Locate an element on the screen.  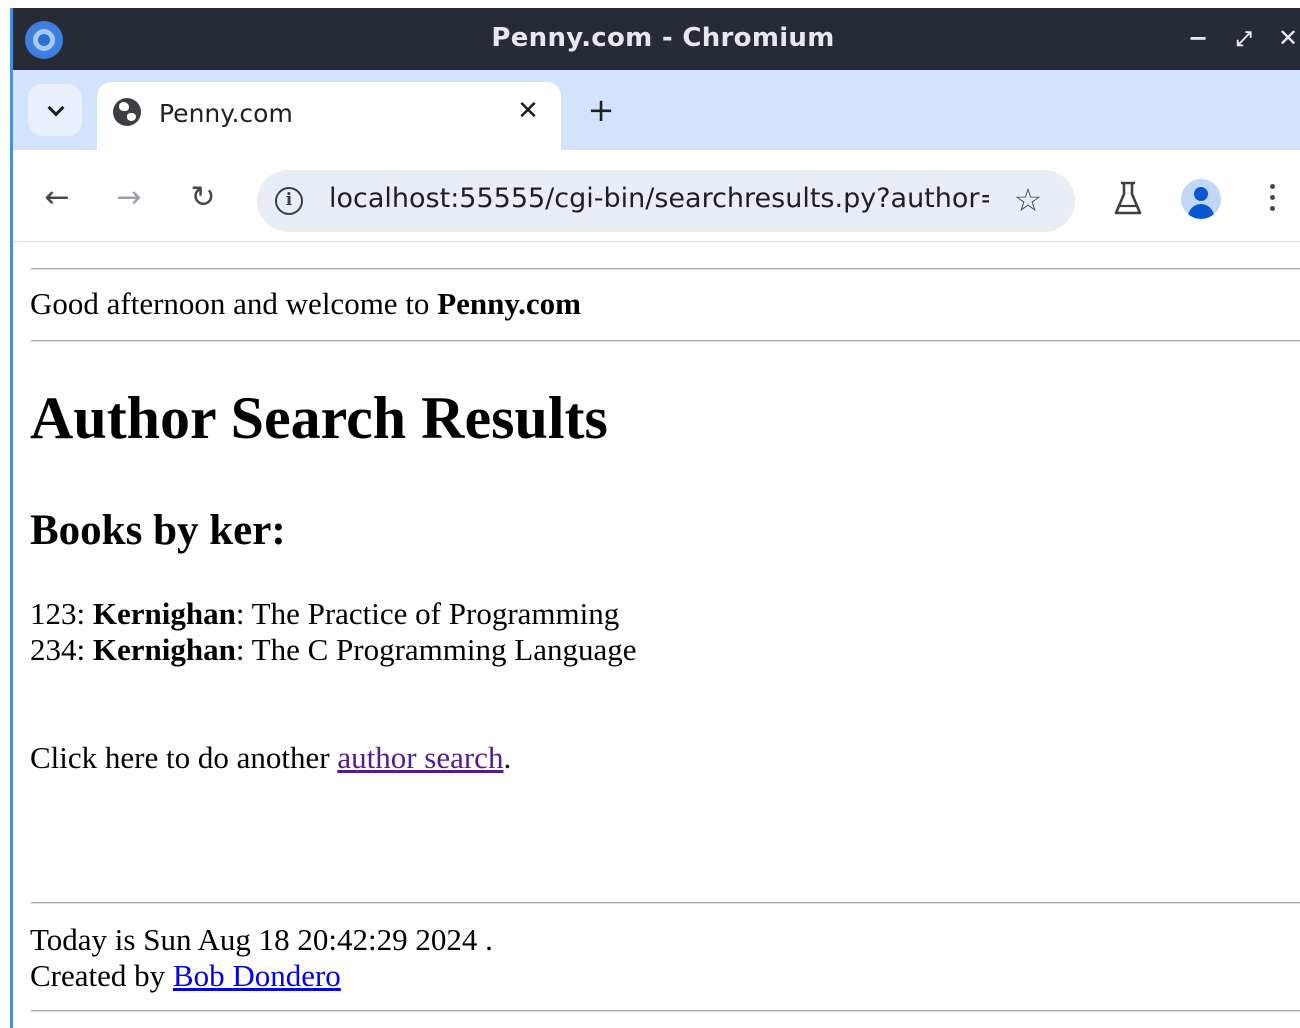
tab-strip: Penny.com ✕ + is located at coordinates (656, 110).